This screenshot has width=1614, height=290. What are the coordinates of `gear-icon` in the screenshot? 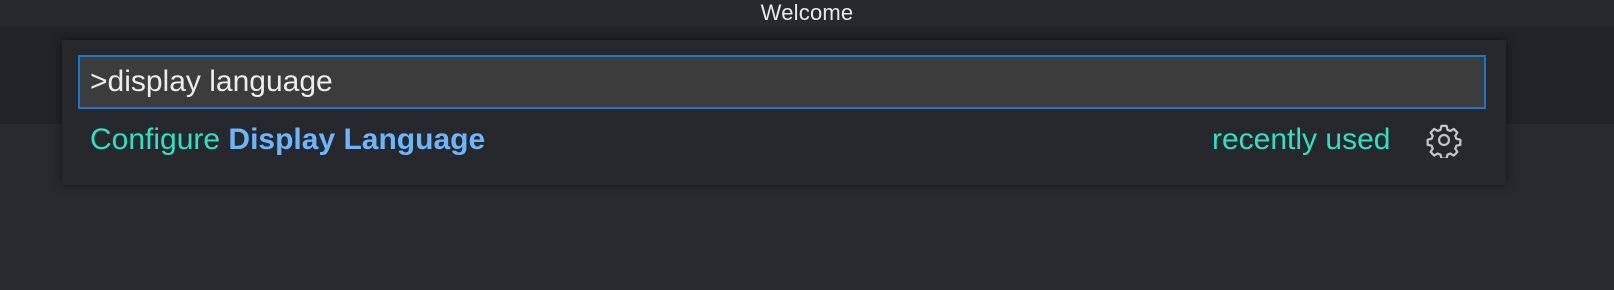 It's located at (1444, 140).